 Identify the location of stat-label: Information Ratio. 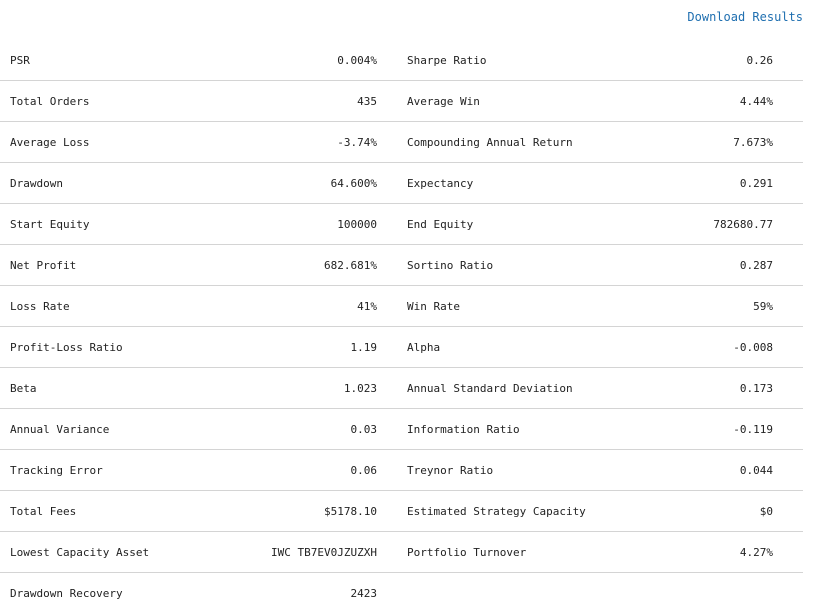
(463, 429).